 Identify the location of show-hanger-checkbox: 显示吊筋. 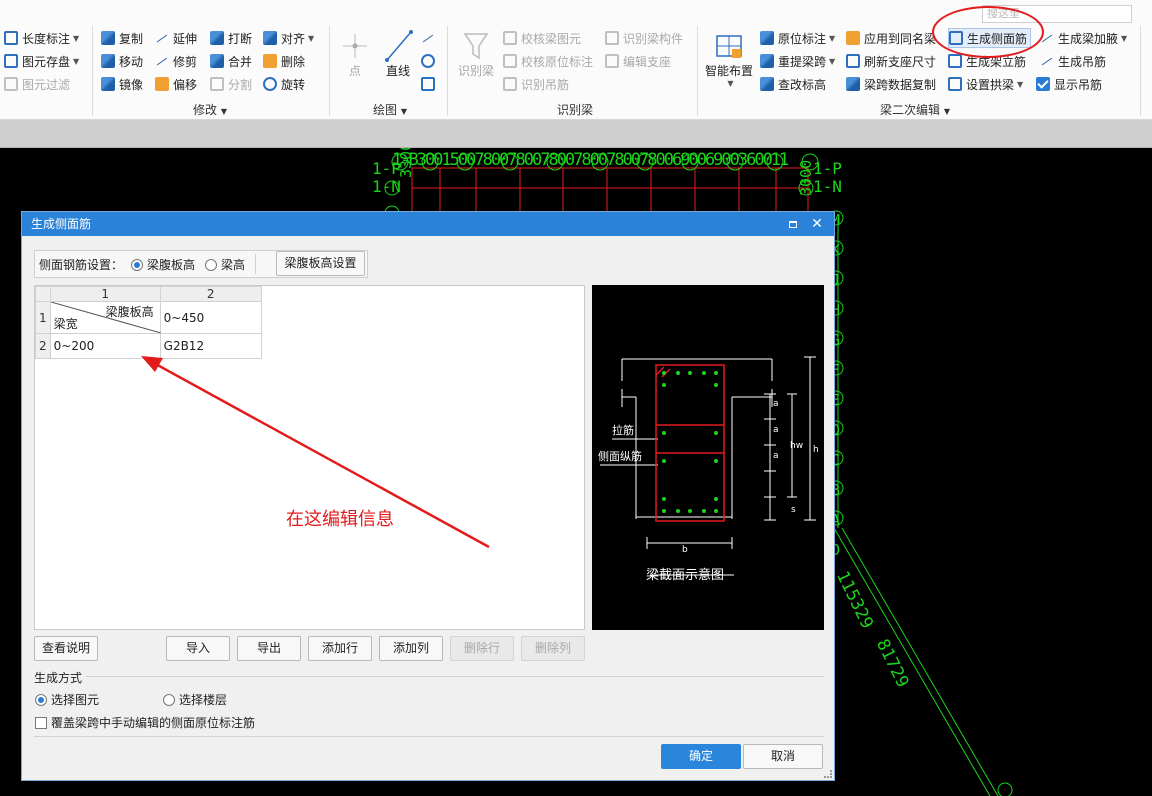
(1069, 84).